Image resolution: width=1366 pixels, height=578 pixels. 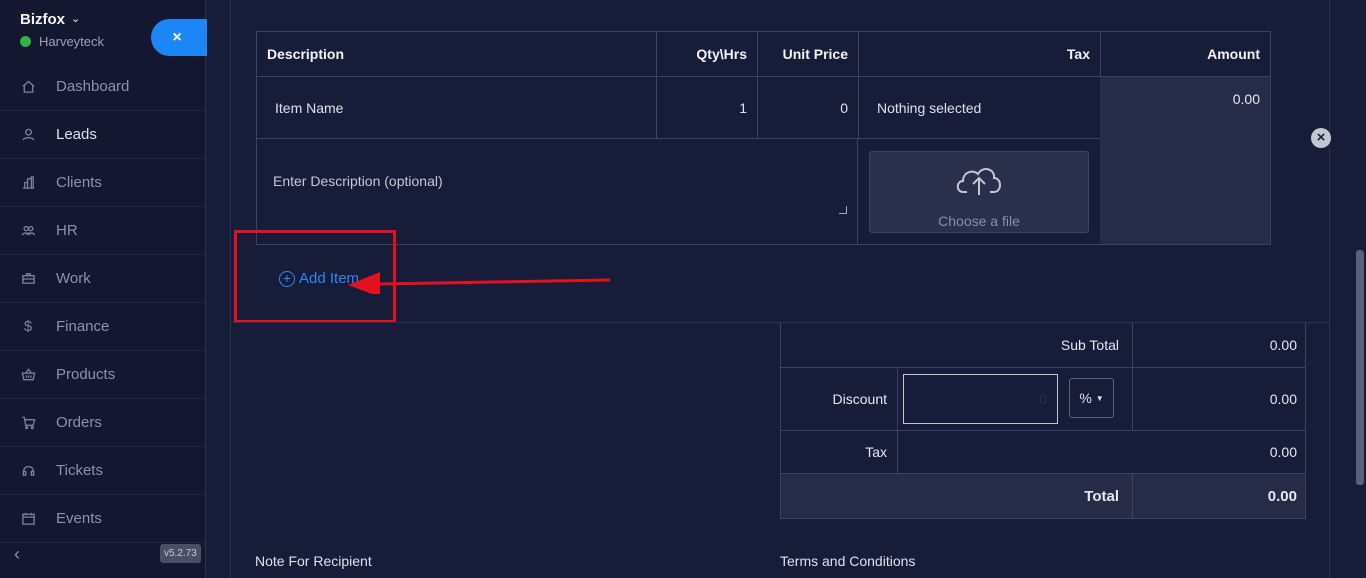 What do you see at coordinates (102, 135) in the screenshot?
I see `sidebar-item-leads: Leads` at bounding box center [102, 135].